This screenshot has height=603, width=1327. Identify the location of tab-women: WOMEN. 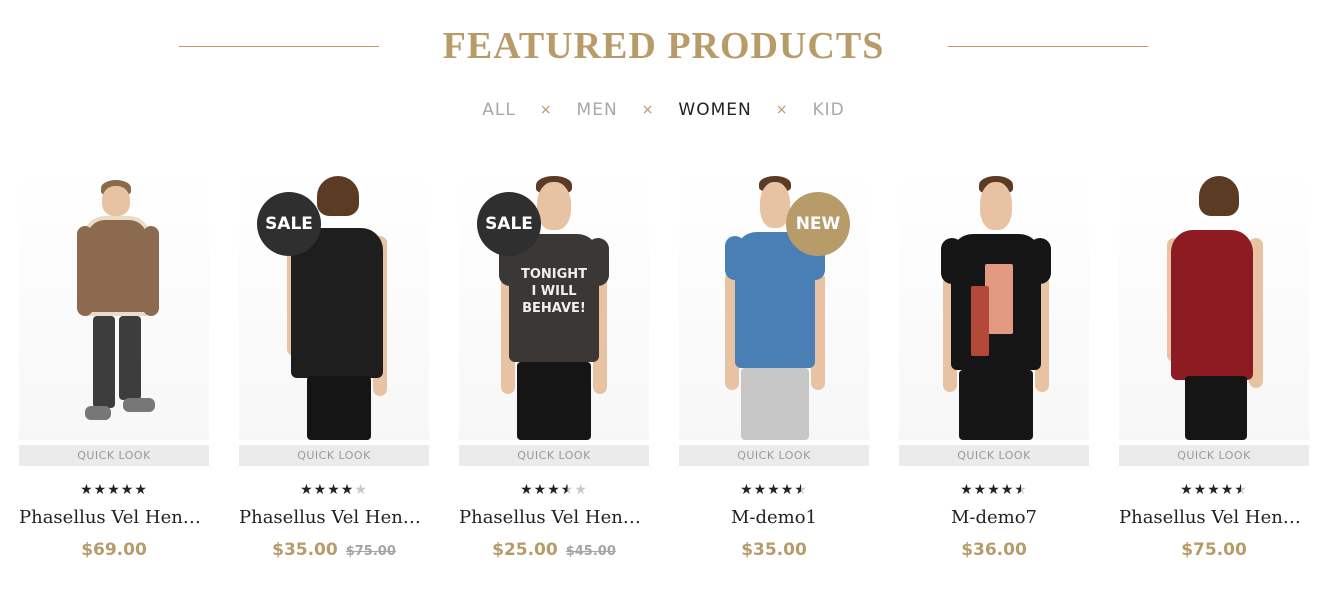
(714, 110).